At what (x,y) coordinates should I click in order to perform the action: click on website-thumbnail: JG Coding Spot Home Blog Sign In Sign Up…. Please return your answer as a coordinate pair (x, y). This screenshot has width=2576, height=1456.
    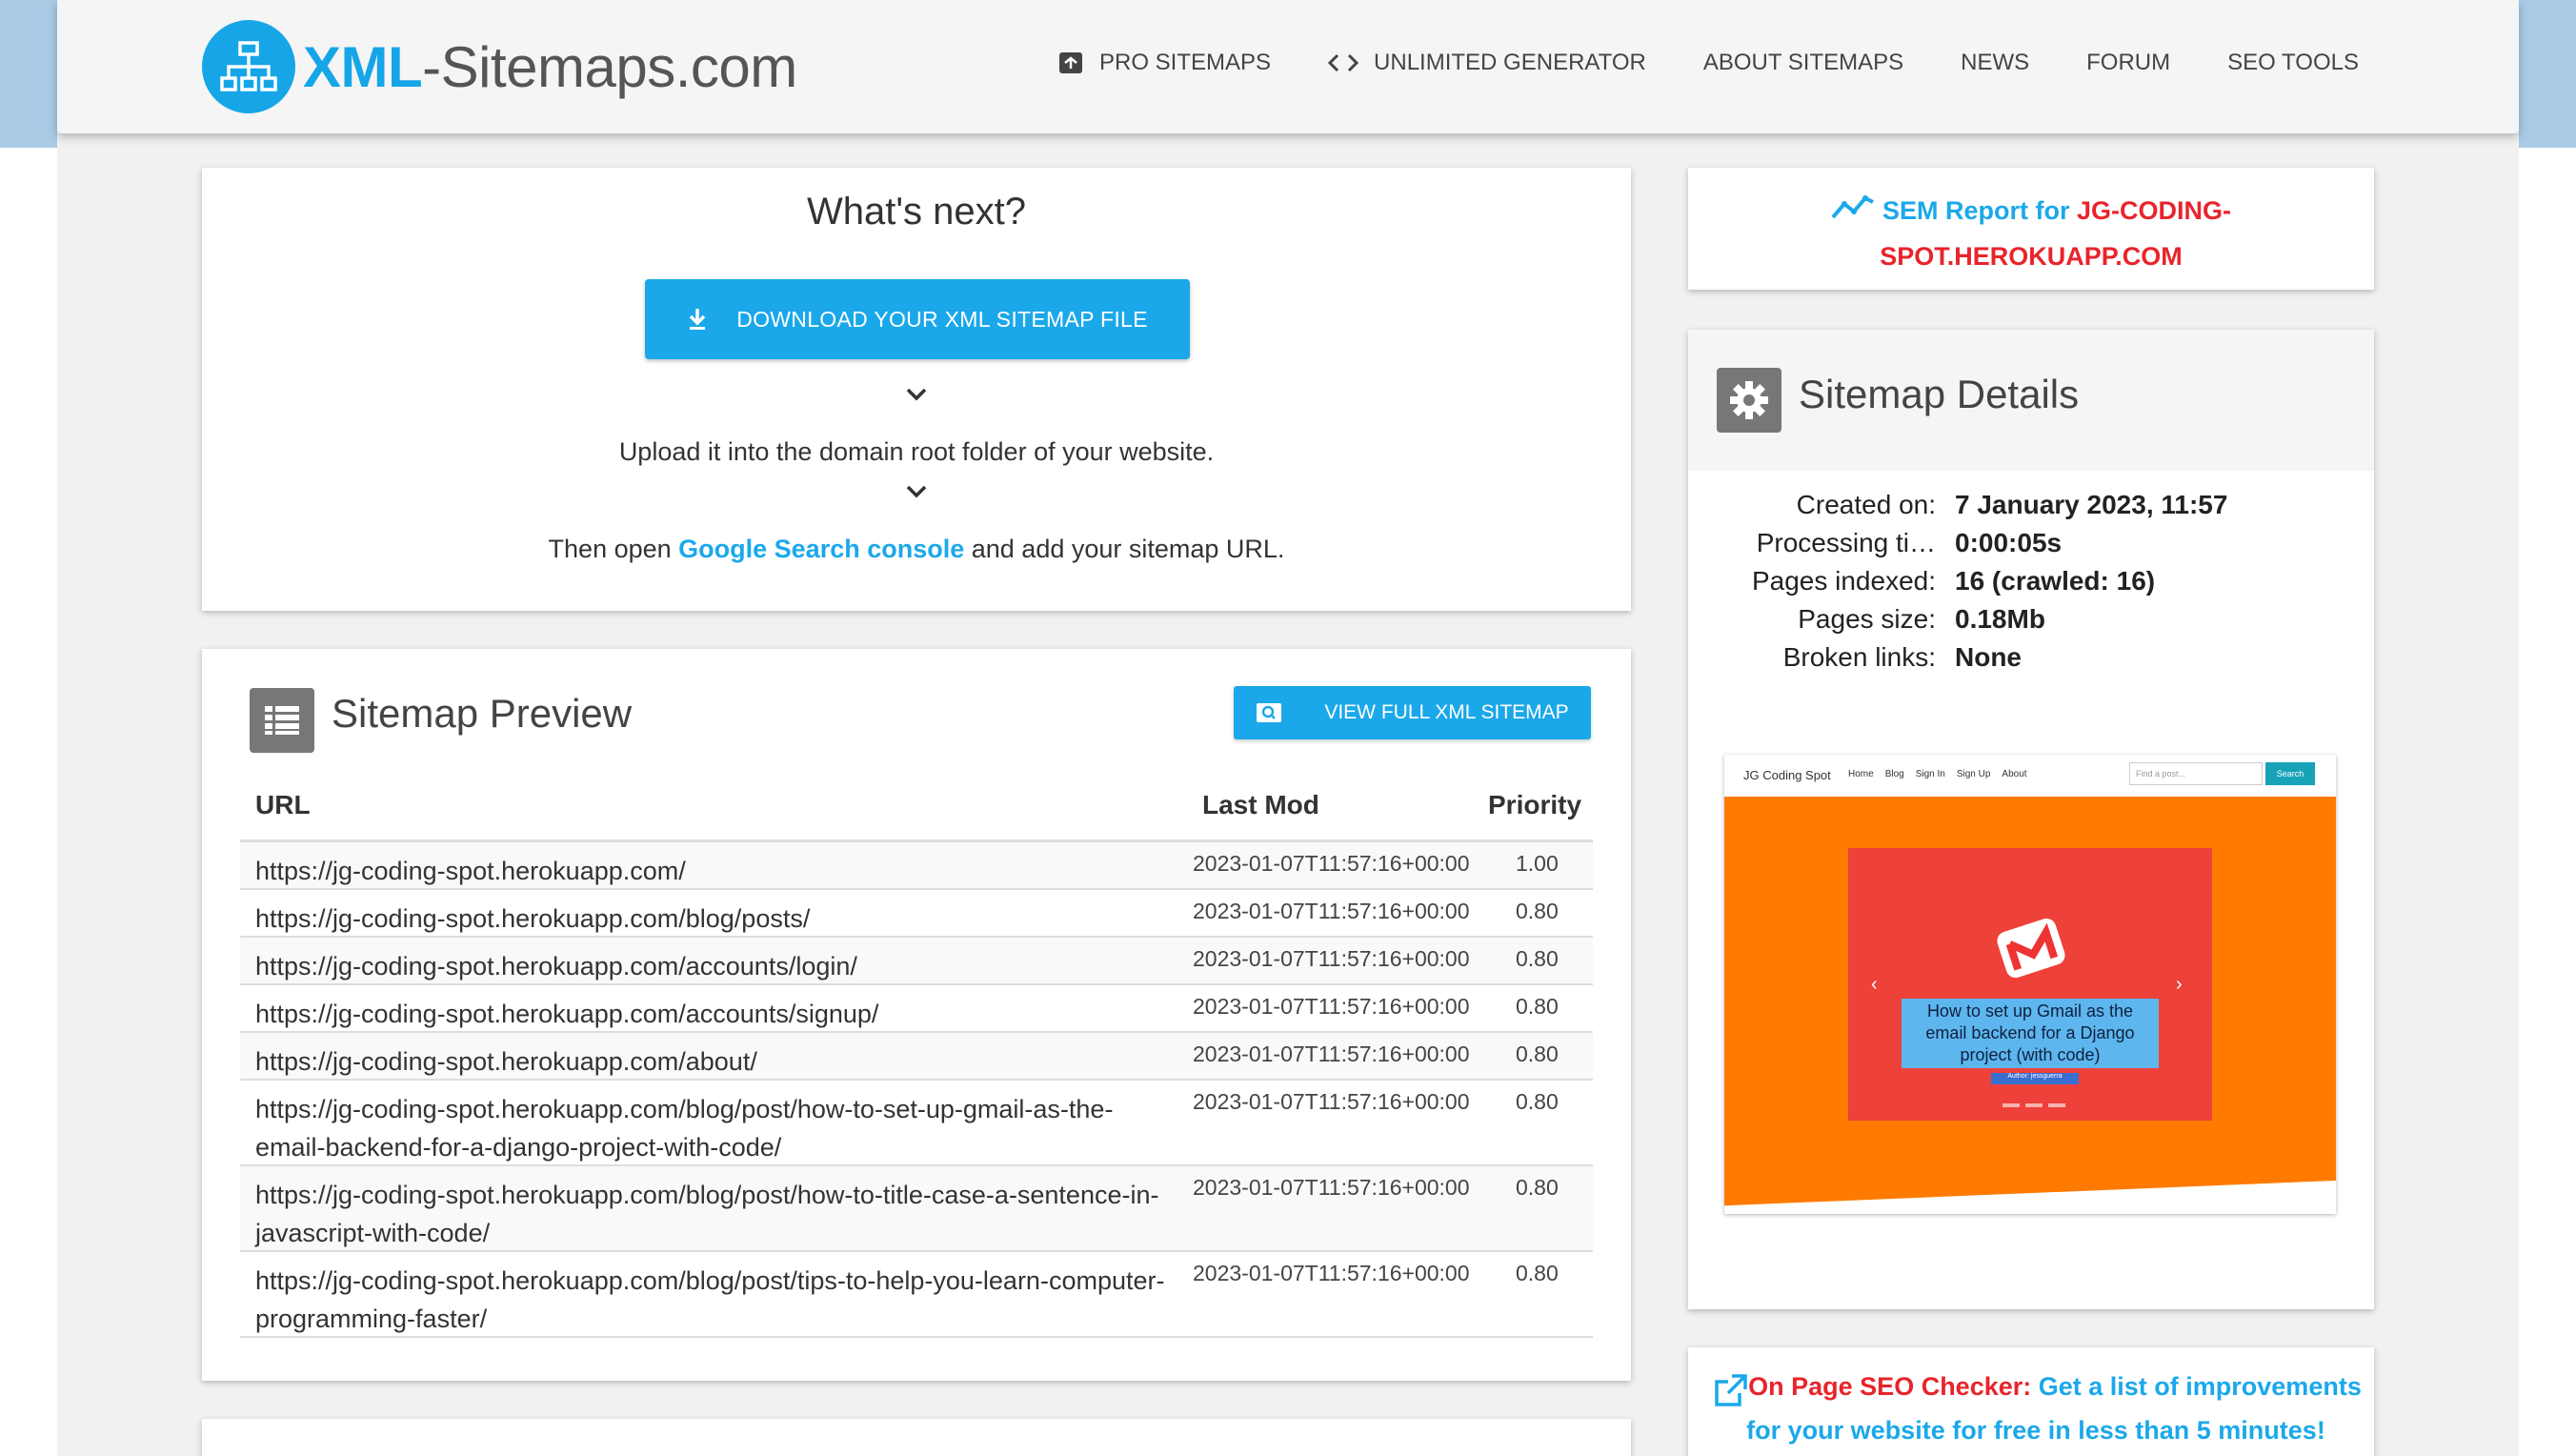
    Looking at the image, I should click on (2030, 984).